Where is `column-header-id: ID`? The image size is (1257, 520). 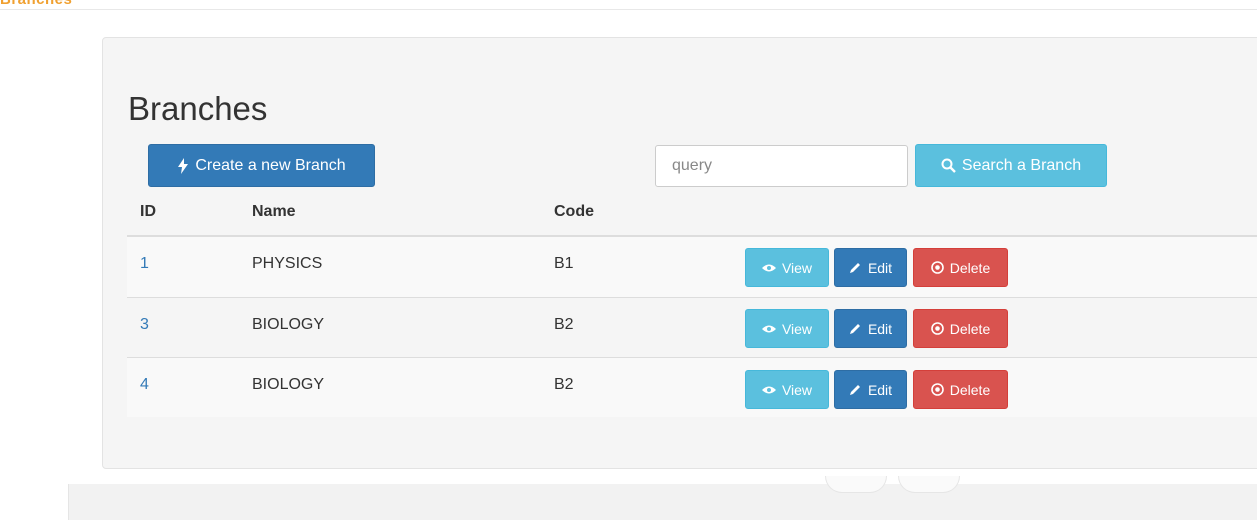
column-header-id: ID is located at coordinates (148, 211).